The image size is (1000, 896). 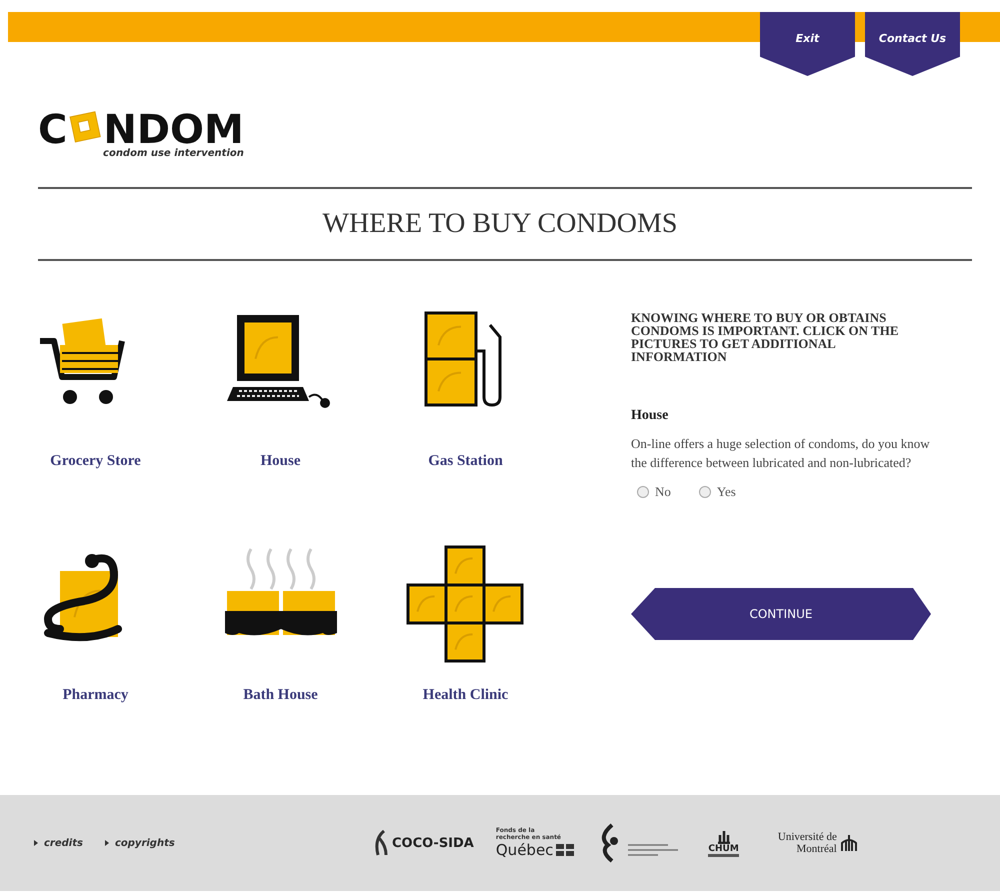 What do you see at coordinates (433, 843) in the screenshot?
I see `partner-name: COCO-SIDA` at bounding box center [433, 843].